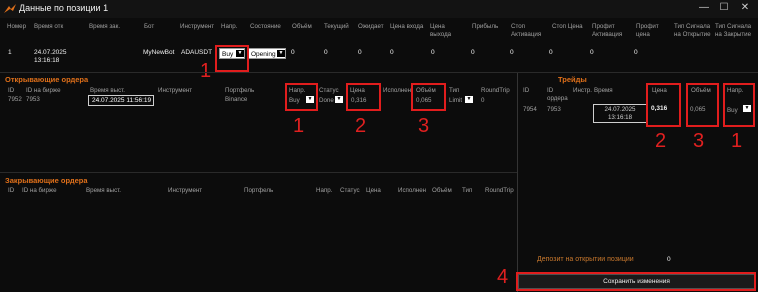  I want to click on position-exit: 0, so click(433, 52).